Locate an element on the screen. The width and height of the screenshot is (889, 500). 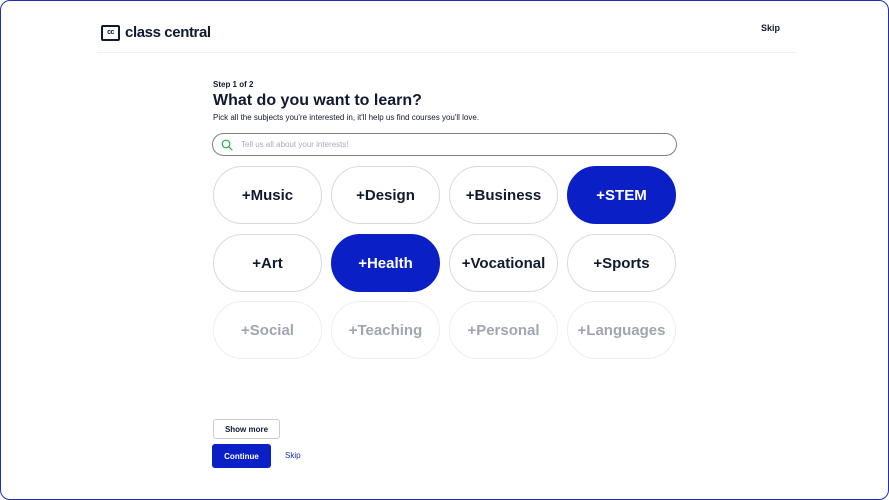
step-indicator: Step 1 of 2 is located at coordinates (233, 84).